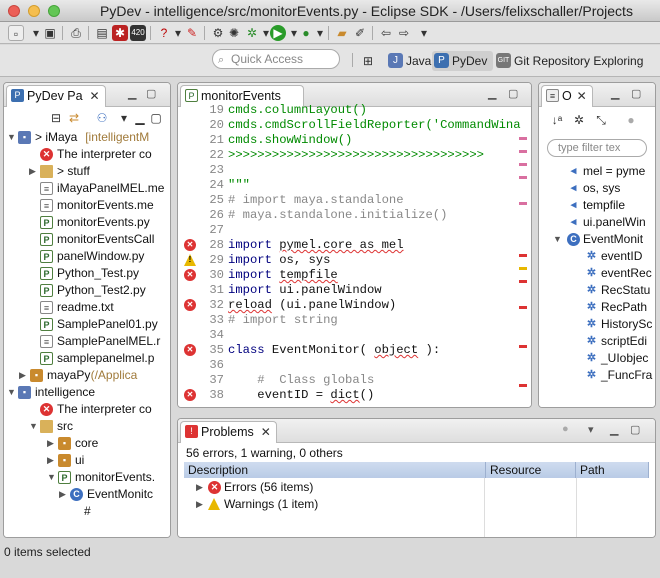 The height and width of the screenshot is (578, 660). I want to click on explorer-item: P Python_Test.py, so click(87, 273).